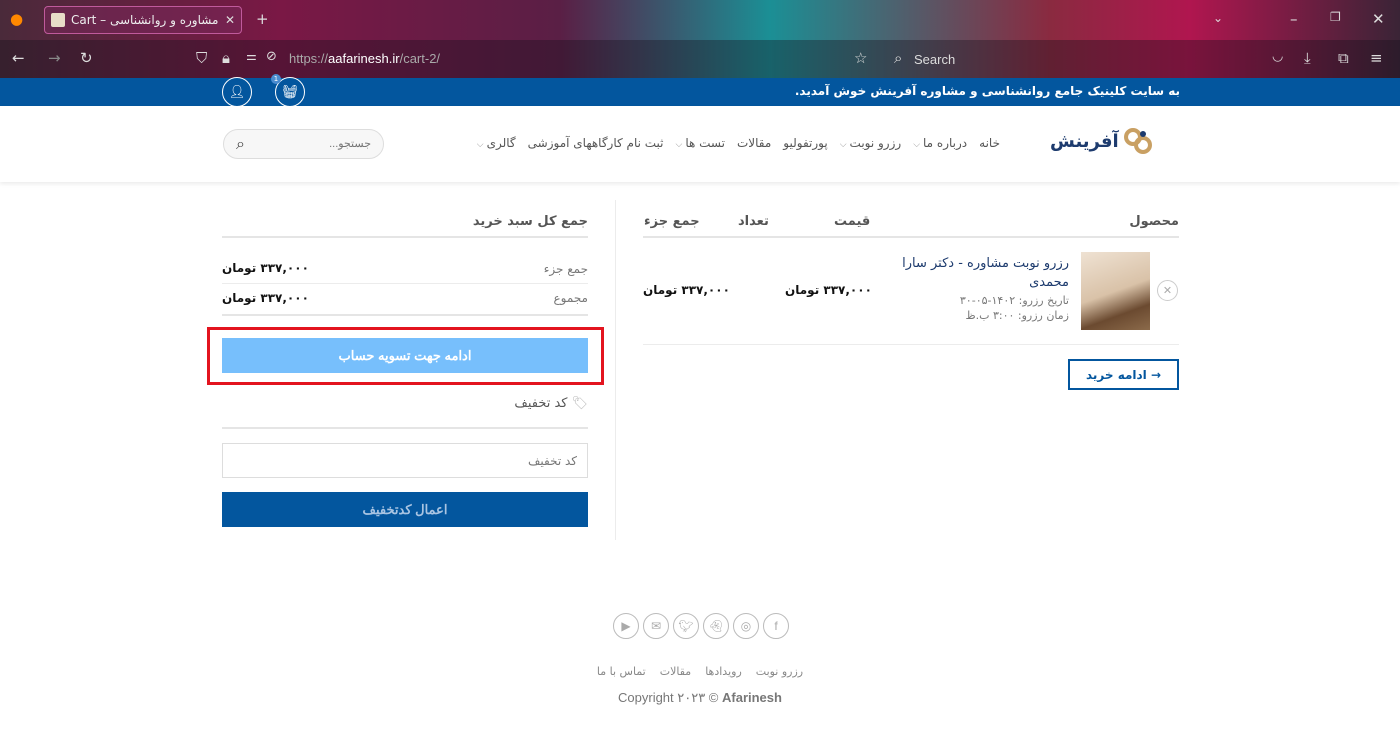  I want to click on tag-icon: 🏷︎, so click(579, 403).